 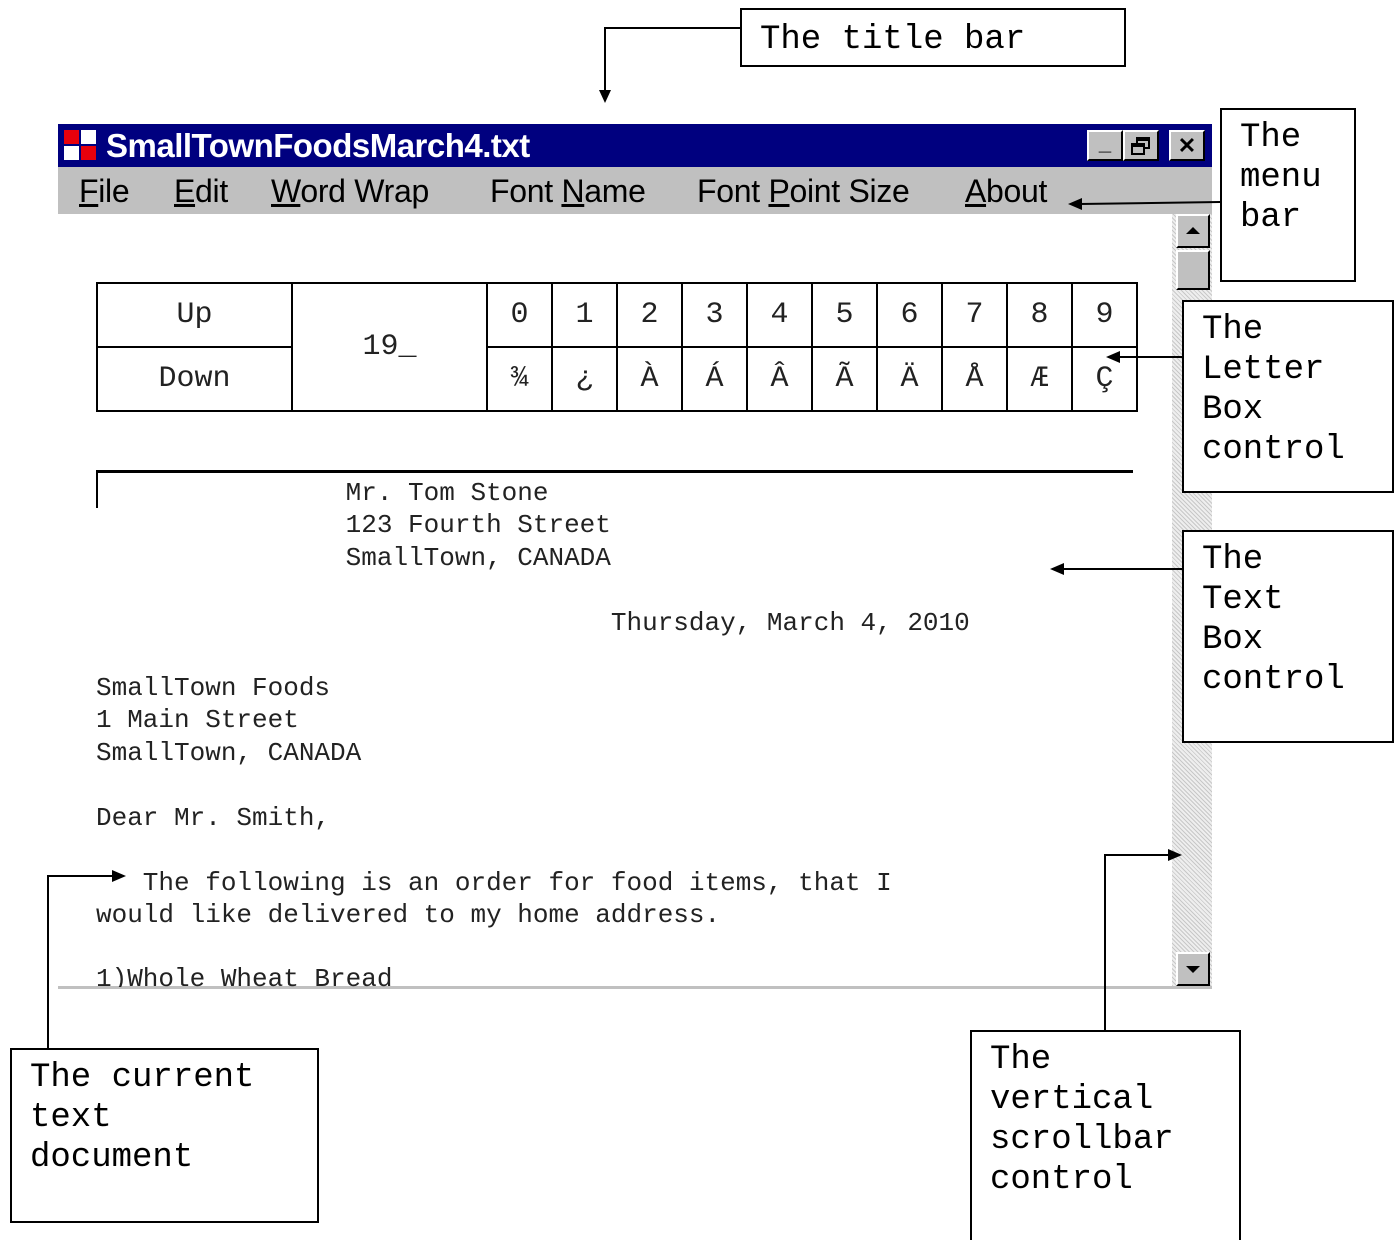 What do you see at coordinates (1144, 204) in the screenshot?
I see `arrow-menu-bar` at bounding box center [1144, 204].